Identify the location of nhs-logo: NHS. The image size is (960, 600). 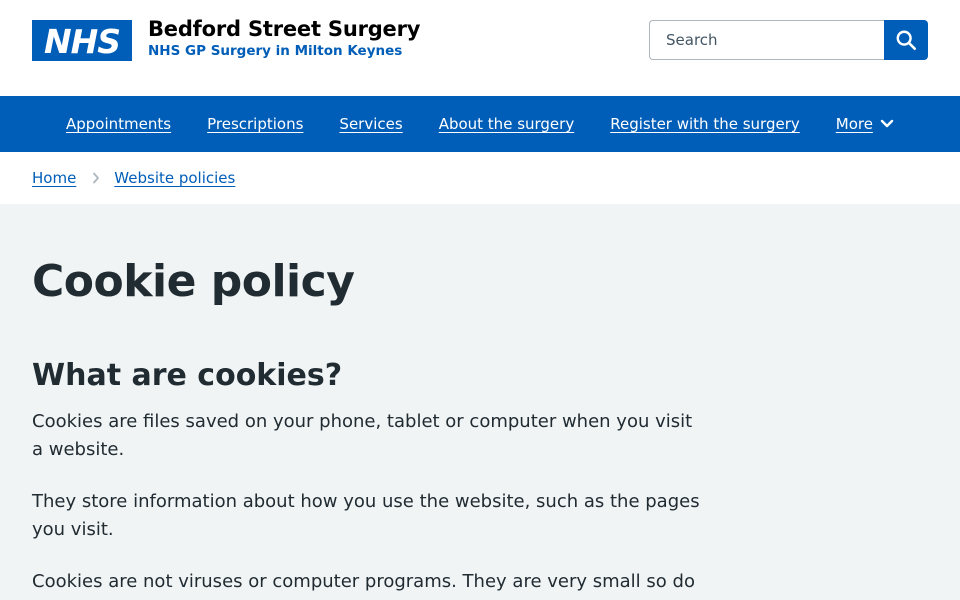
(82, 40).